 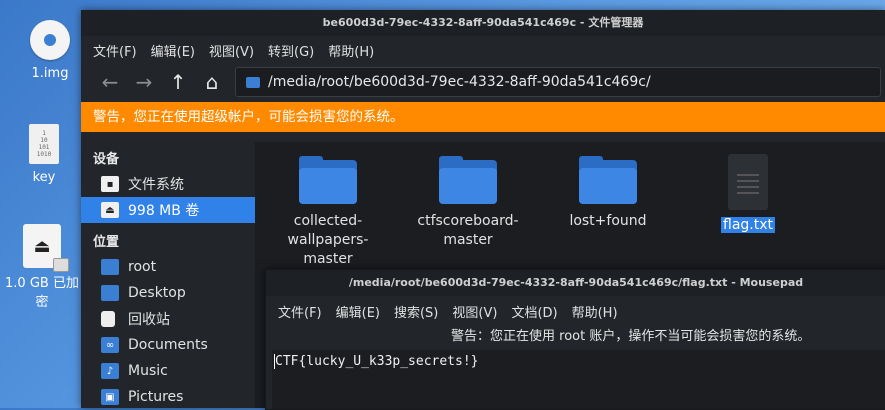 I want to click on lock-icon, so click(x=61, y=265).